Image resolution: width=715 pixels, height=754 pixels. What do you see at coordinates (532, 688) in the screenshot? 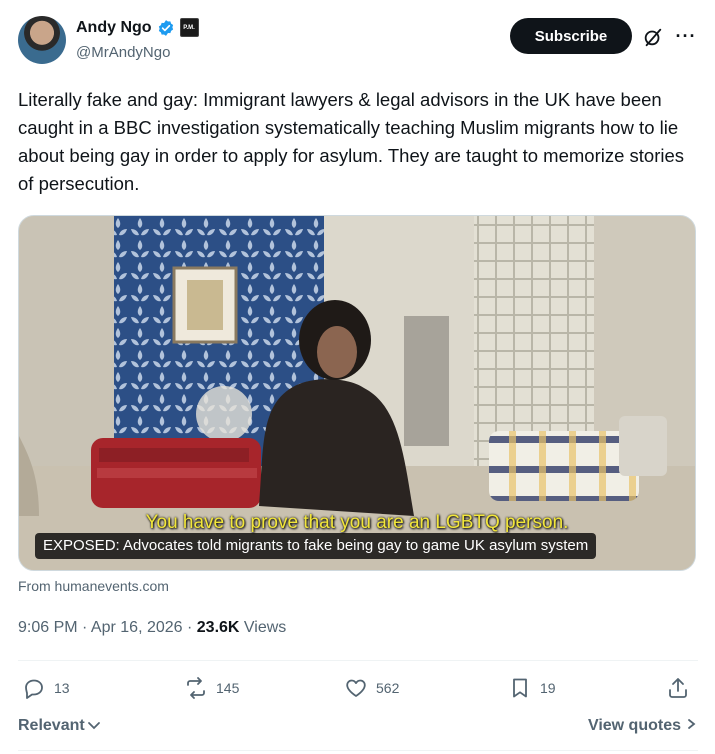
I see `bookmark-button: 19` at bounding box center [532, 688].